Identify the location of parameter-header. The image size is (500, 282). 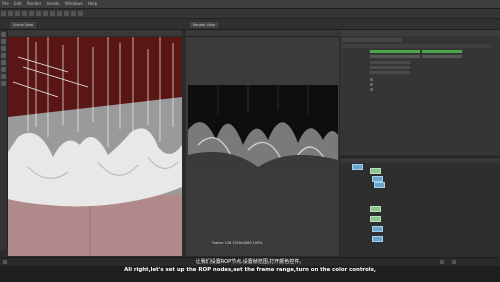
(420, 33).